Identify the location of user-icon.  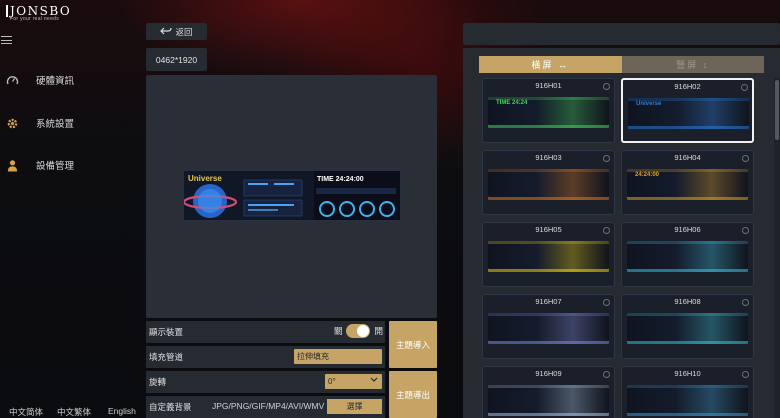
(12, 165).